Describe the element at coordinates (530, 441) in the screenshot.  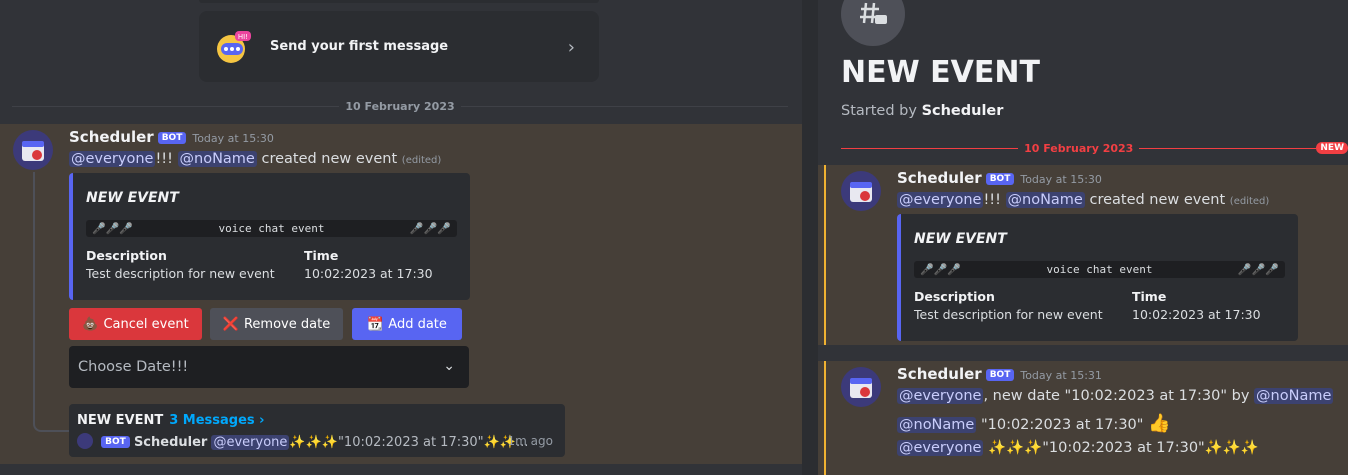
I see `thread-time-ago: 1m ago` at that location.